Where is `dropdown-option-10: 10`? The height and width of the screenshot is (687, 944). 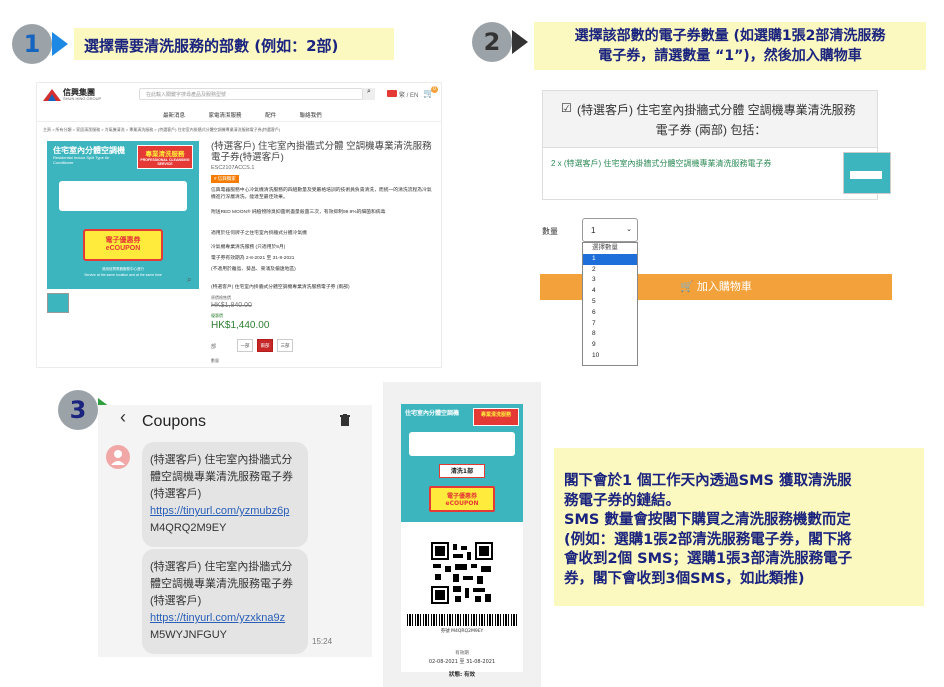
dropdown-option-10: 10 is located at coordinates (610, 356).